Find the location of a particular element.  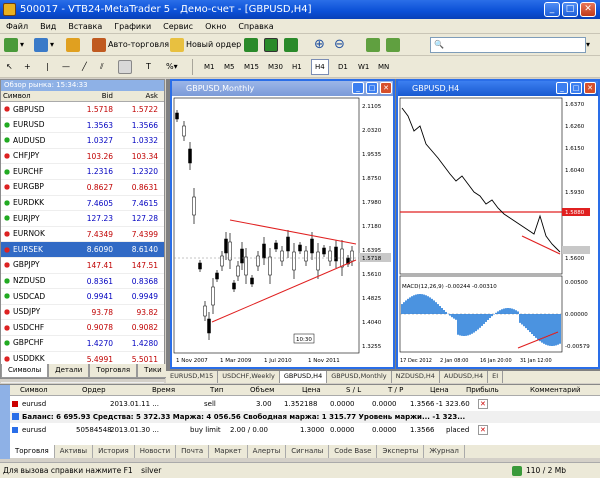

column-ask: Ask is located at coordinates (138, 96).